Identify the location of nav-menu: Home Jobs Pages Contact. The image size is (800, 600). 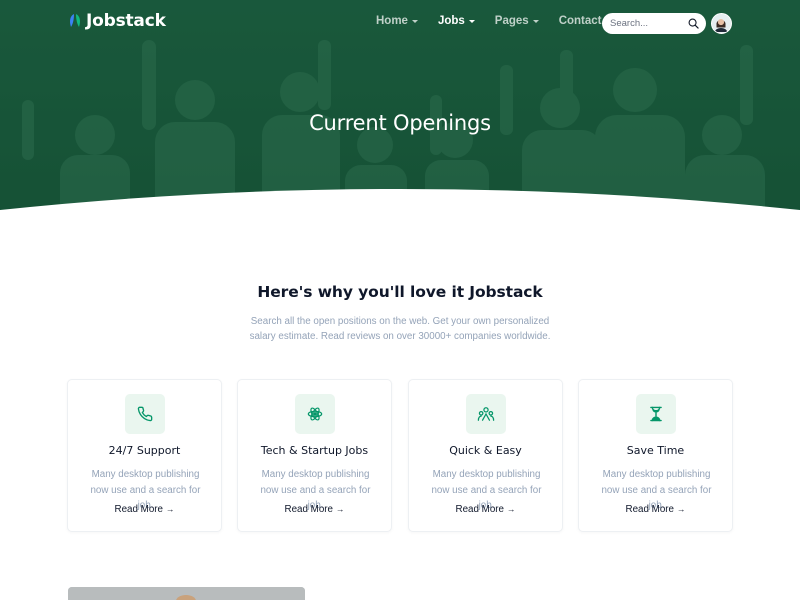
(499, 21).